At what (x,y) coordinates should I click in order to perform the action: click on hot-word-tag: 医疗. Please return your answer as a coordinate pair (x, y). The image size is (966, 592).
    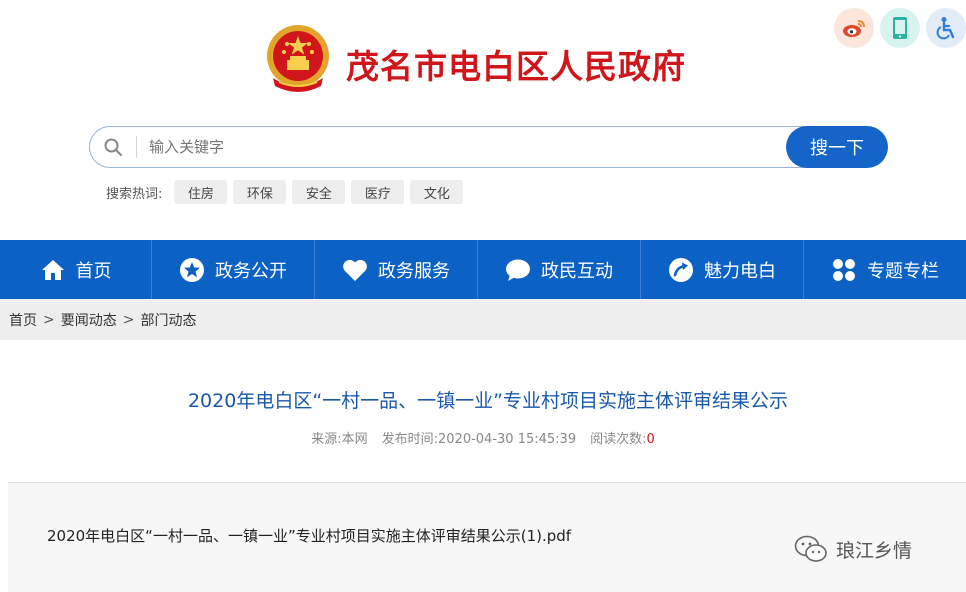
    Looking at the image, I should click on (378, 192).